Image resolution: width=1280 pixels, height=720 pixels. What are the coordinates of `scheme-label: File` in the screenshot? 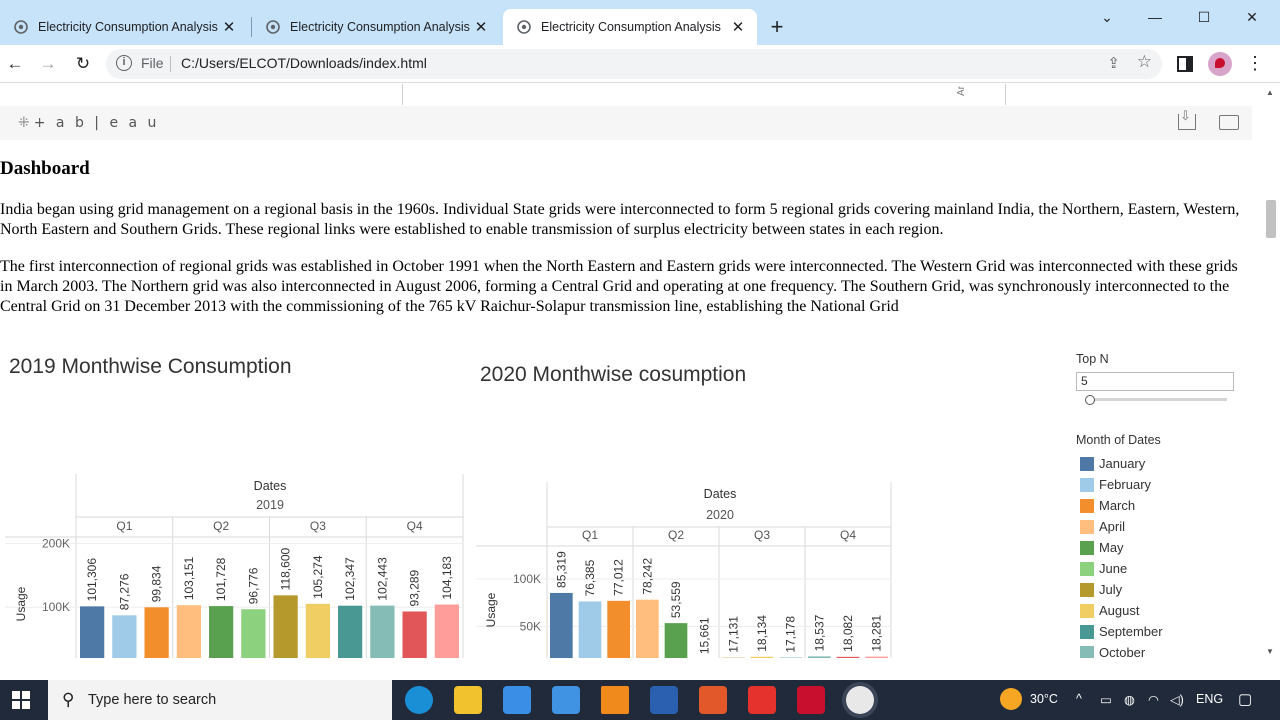 It's located at (152, 63).